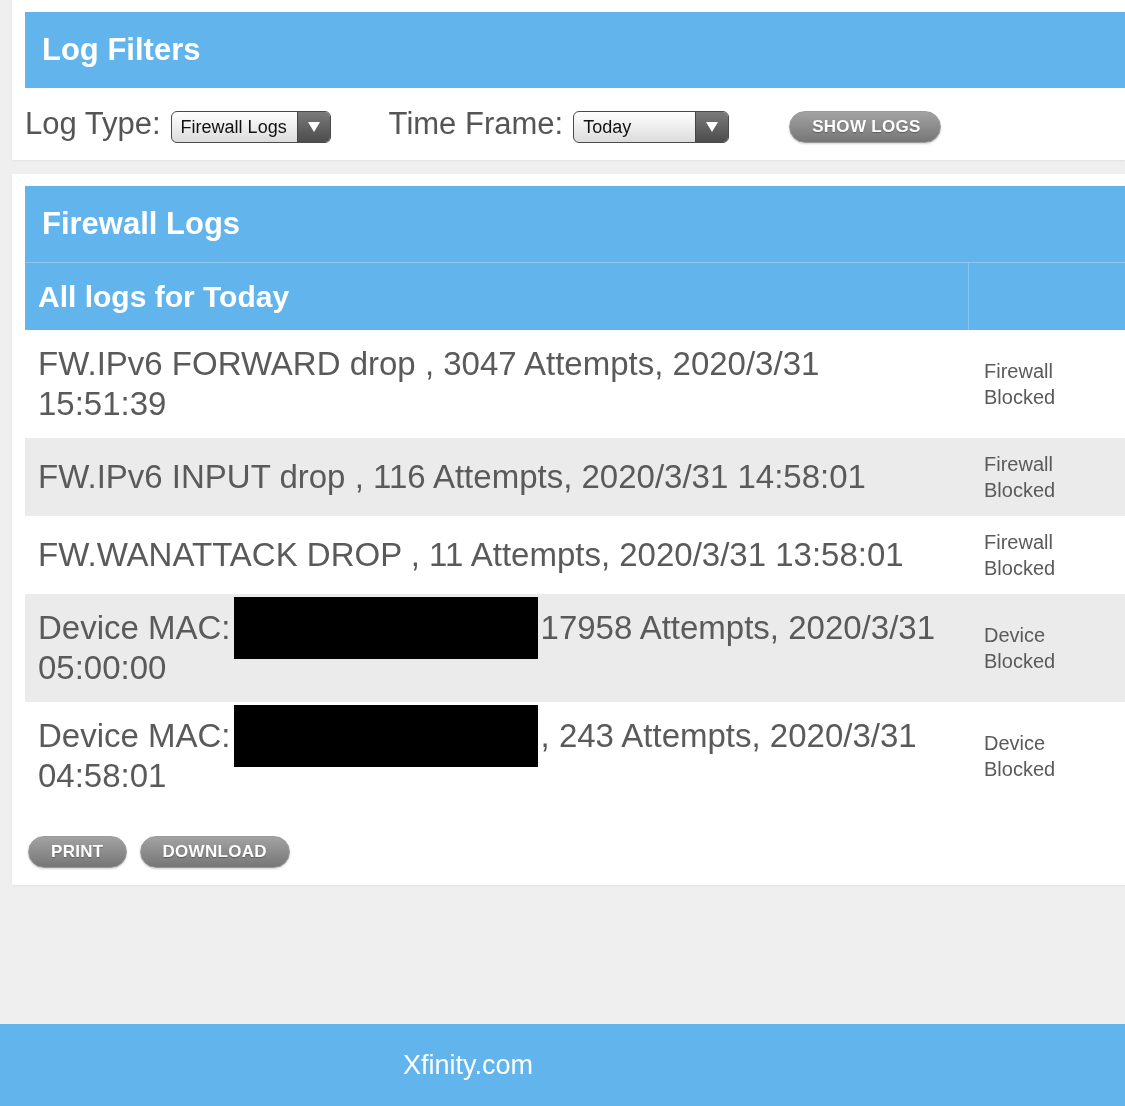  Describe the element at coordinates (468, 1065) in the screenshot. I see `footer-link: Xfinity.com` at that location.